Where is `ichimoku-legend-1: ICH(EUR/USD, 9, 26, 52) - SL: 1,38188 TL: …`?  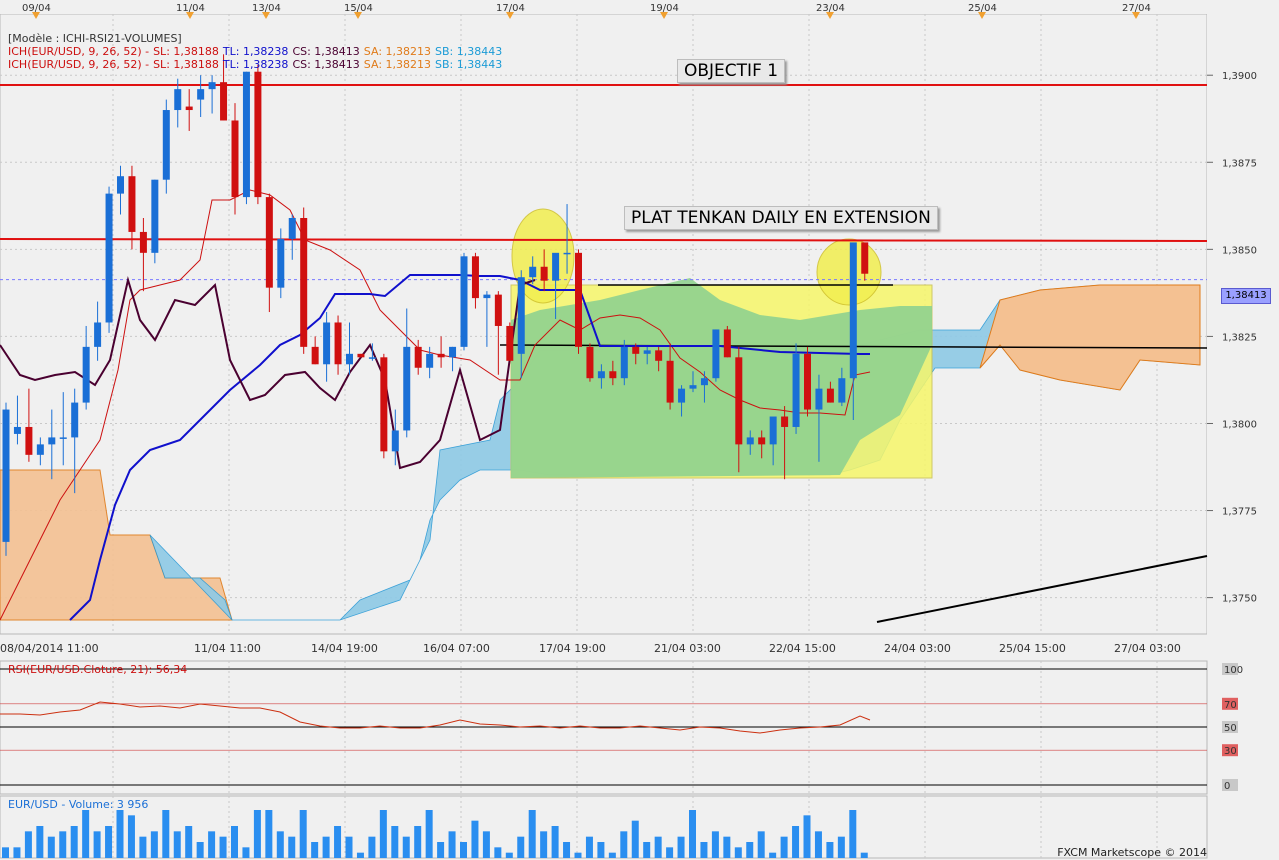
ichimoku-legend-1: ICH(EUR/USD, 9, 26, 52) - SL: 1,38188 TL: … is located at coordinates (257, 51).